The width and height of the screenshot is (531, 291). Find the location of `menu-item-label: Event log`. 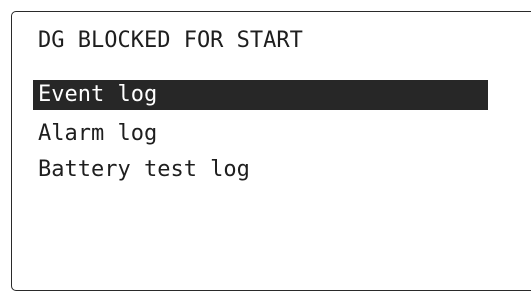

menu-item-label: Event log is located at coordinates (97, 95).